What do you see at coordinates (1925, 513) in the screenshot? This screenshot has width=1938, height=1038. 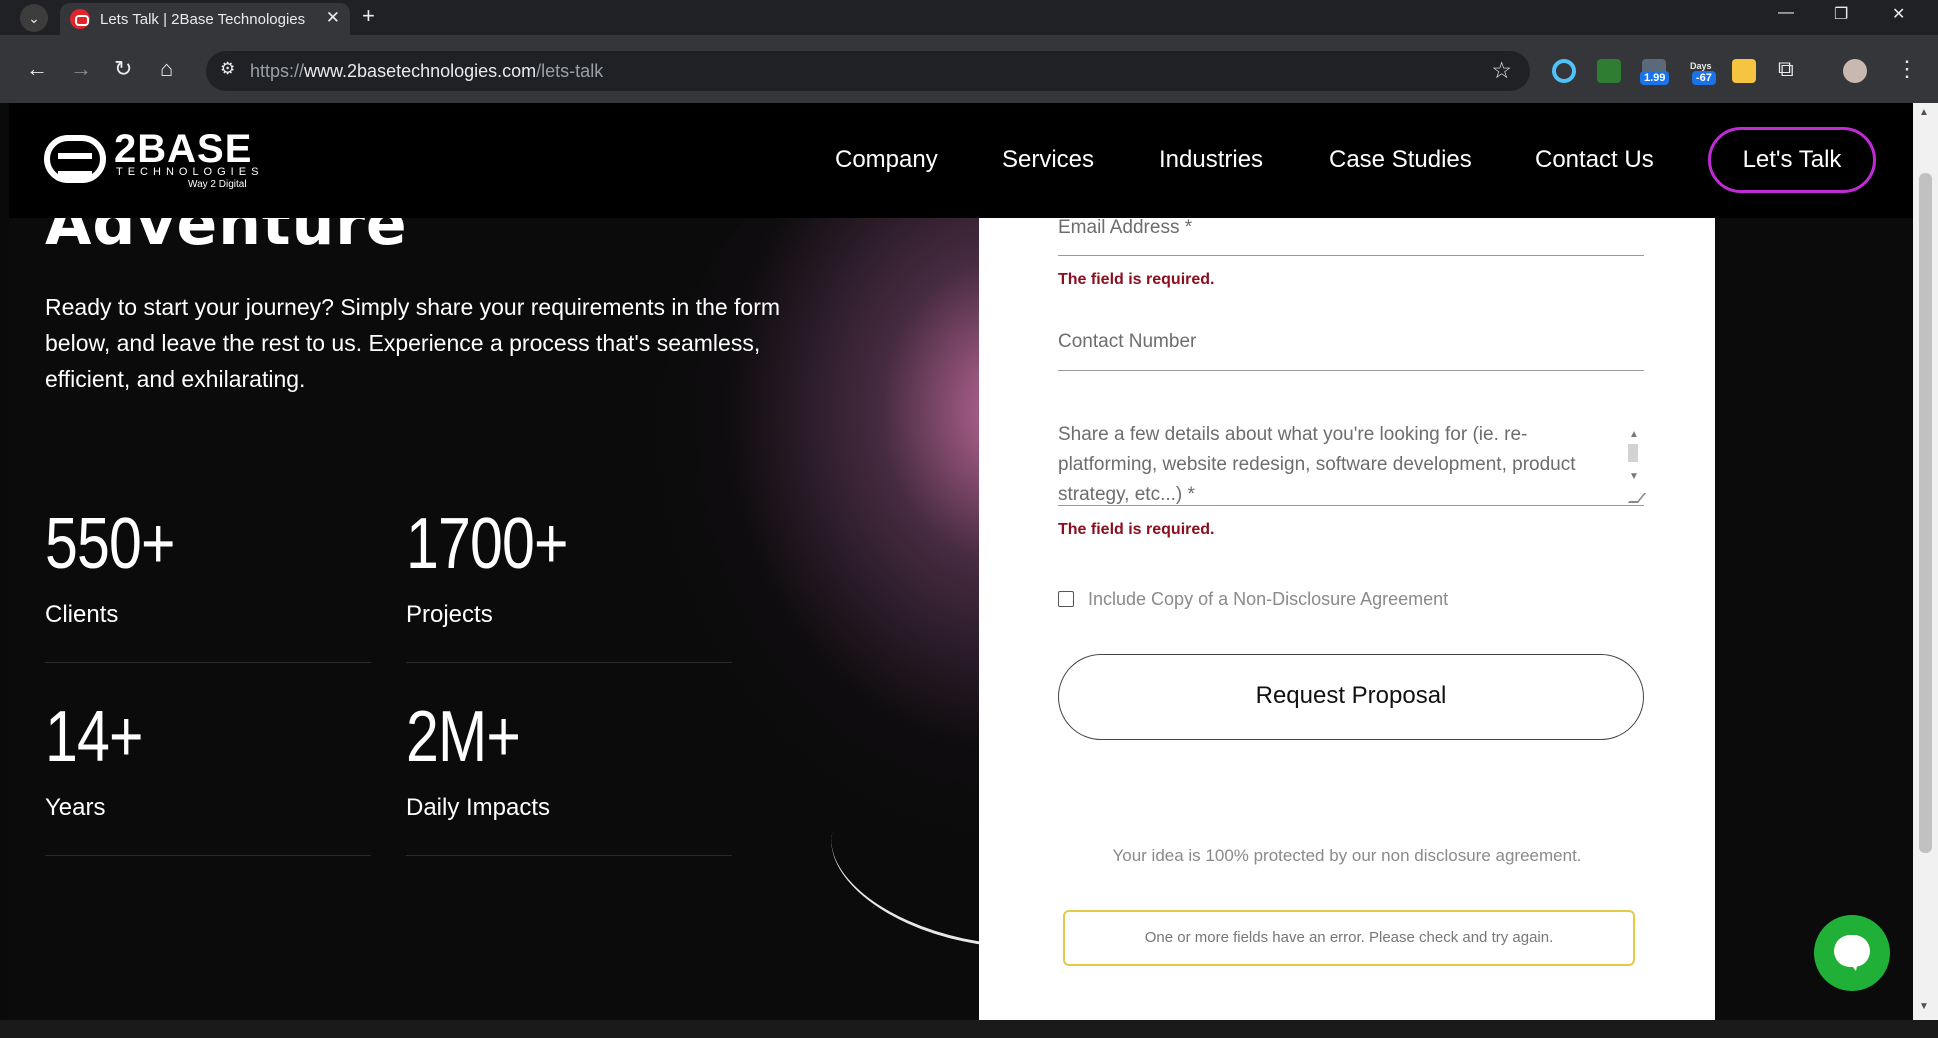 I see `scrollbar-thumb` at bounding box center [1925, 513].